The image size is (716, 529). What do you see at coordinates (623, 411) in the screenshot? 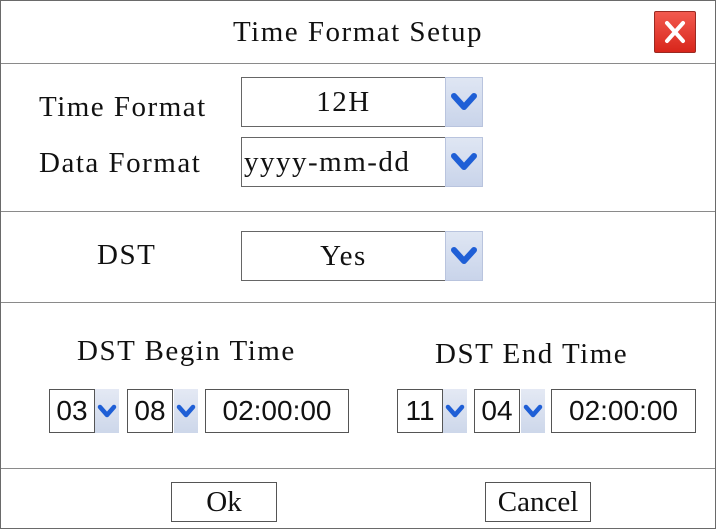
I see `dst-end-time-field: 02:00:00` at bounding box center [623, 411].